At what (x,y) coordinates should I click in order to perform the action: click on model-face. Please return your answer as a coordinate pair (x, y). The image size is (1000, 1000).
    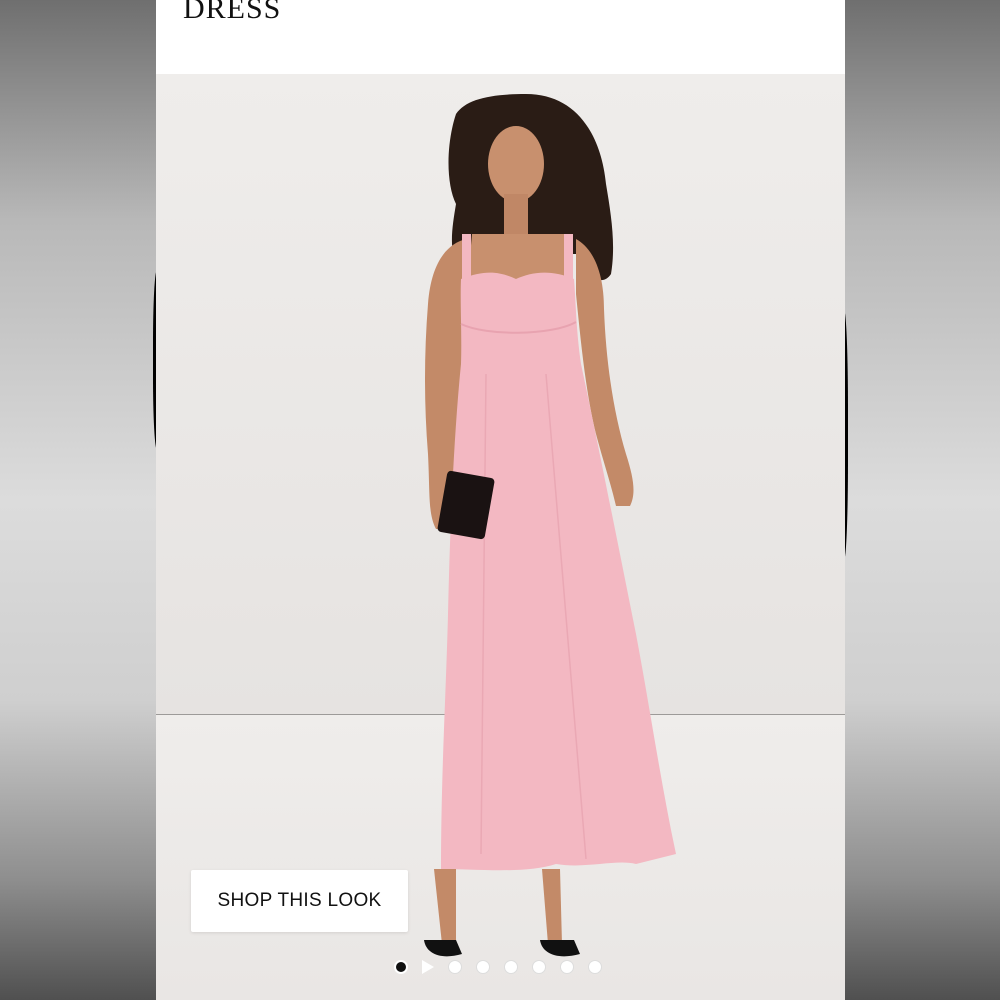
    Looking at the image, I should click on (516, 164).